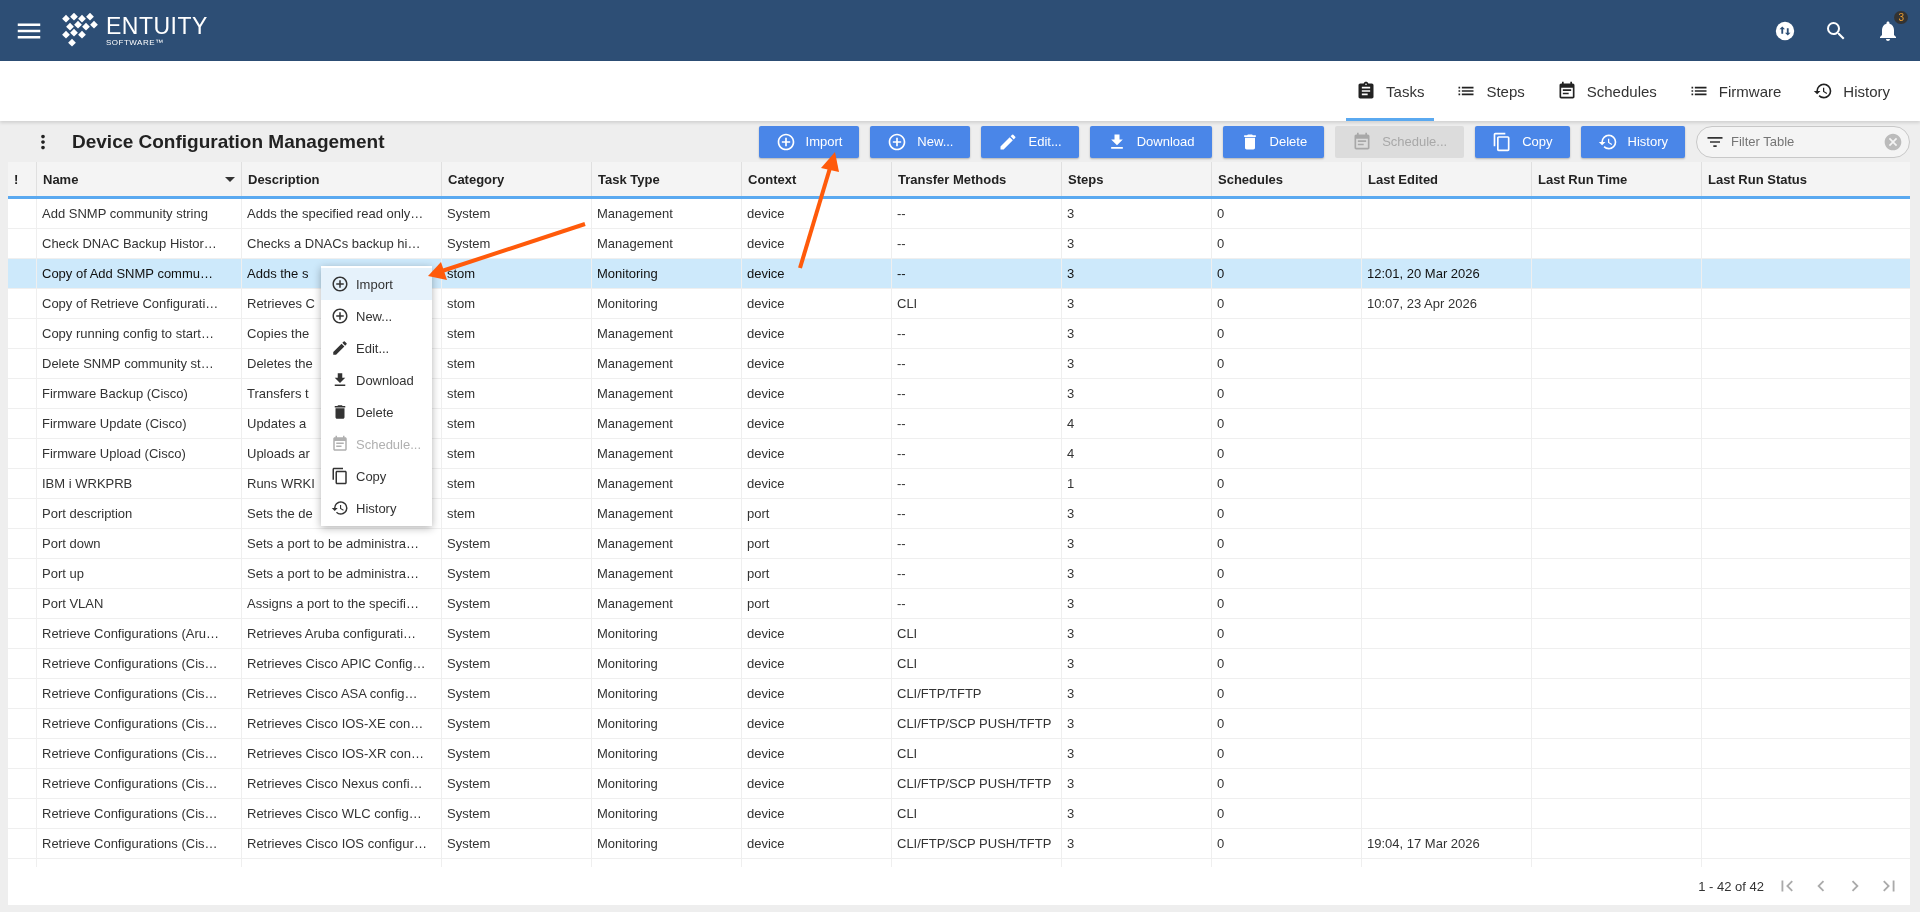 This screenshot has height=912, width=1920. I want to click on page-title: Device Configuration Management, so click(228, 141).